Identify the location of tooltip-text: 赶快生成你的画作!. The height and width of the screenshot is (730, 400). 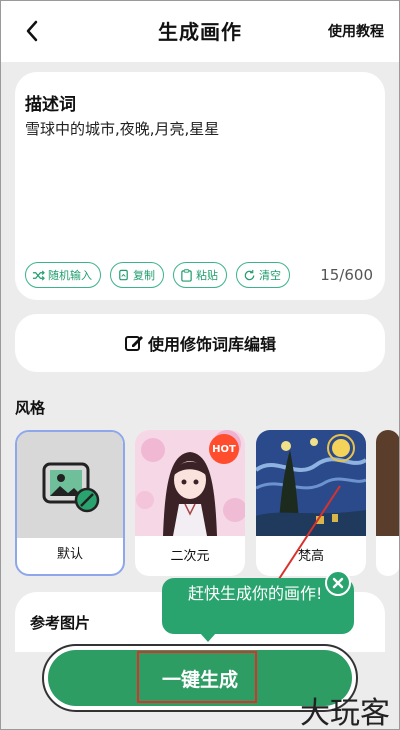
(255, 593).